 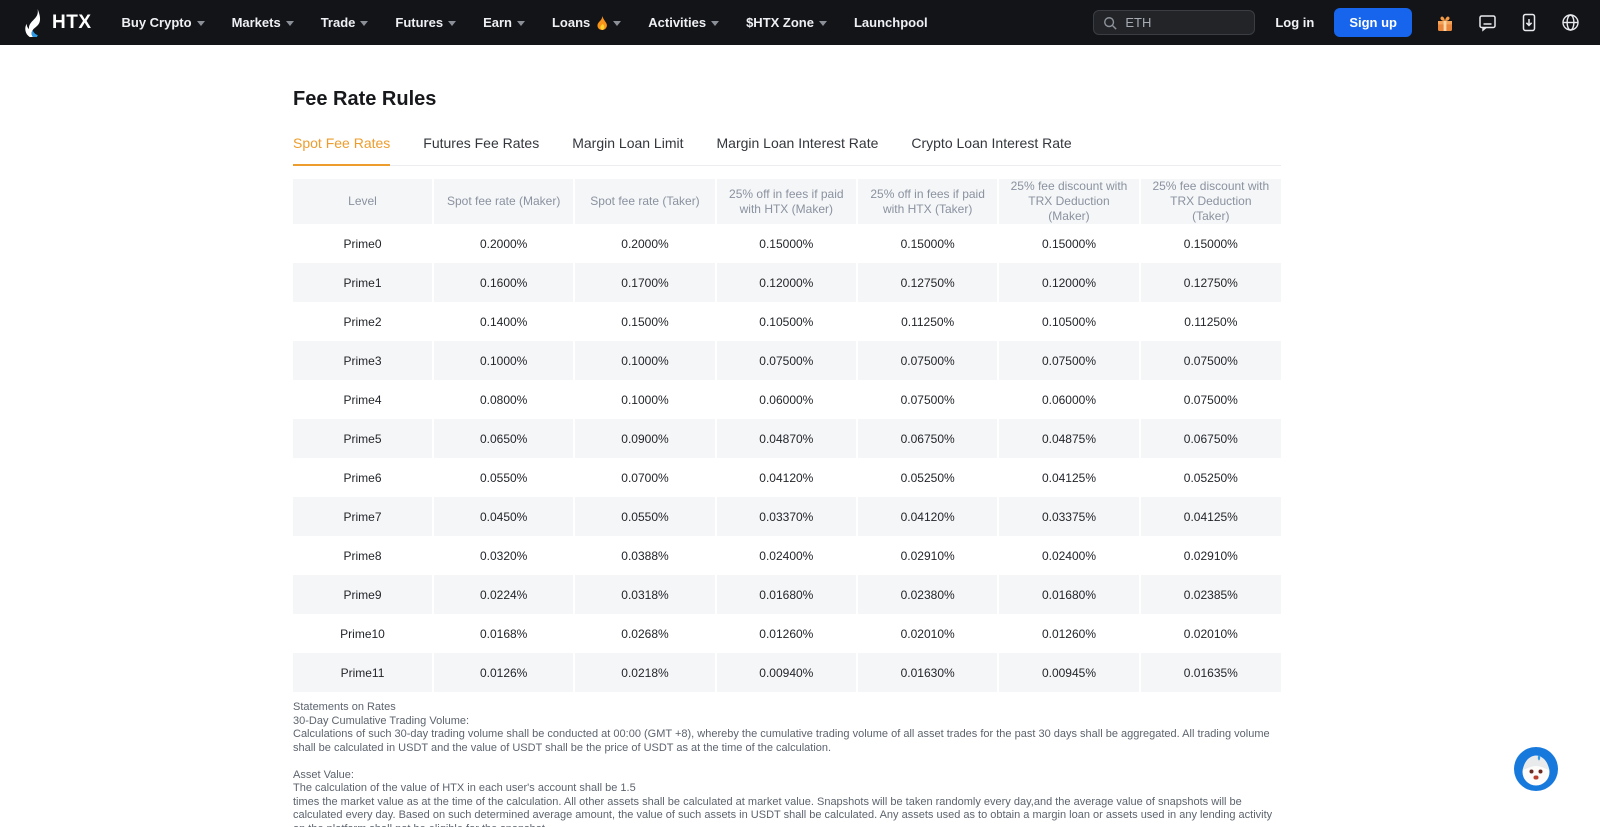 What do you see at coordinates (927, 672) in the screenshot?
I see `fee-value-cell: 0.01630%` at bounding box center [927, 672].